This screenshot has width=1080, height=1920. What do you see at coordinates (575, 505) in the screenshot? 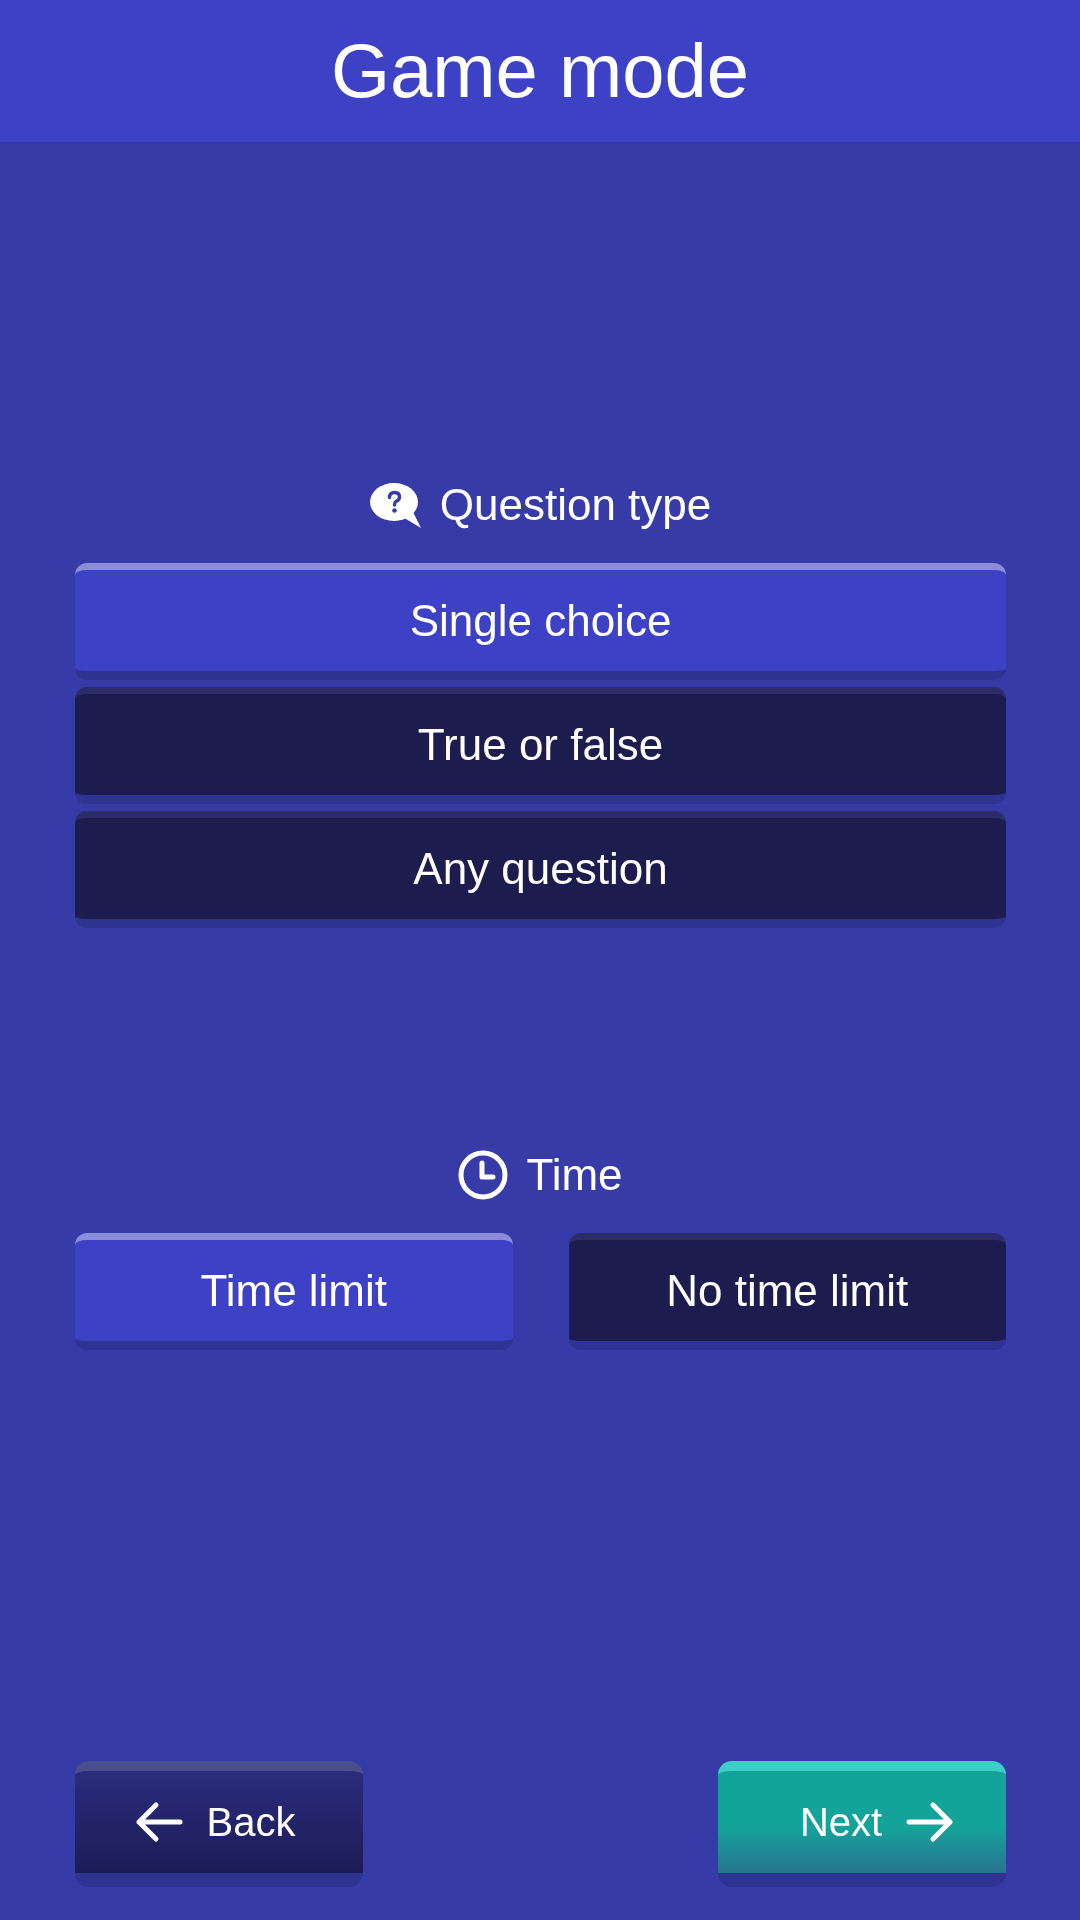
I see `section-label: Question type` at bounding box center [575, 505].